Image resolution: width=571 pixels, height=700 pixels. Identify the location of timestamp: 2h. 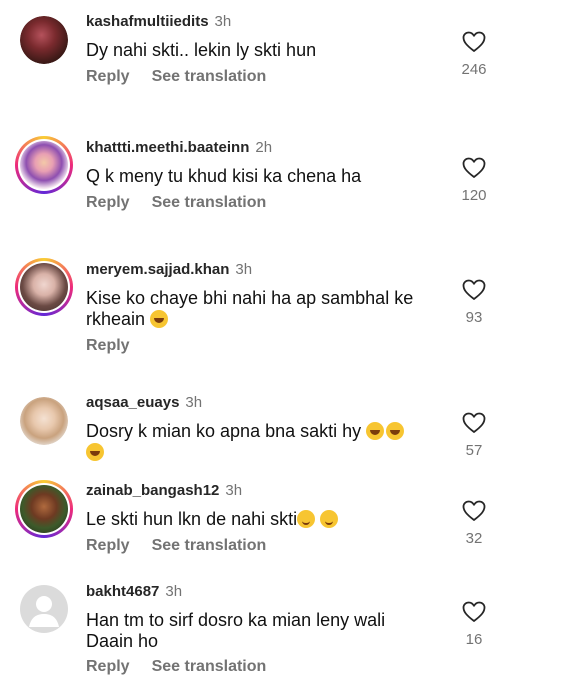
(264, 147).